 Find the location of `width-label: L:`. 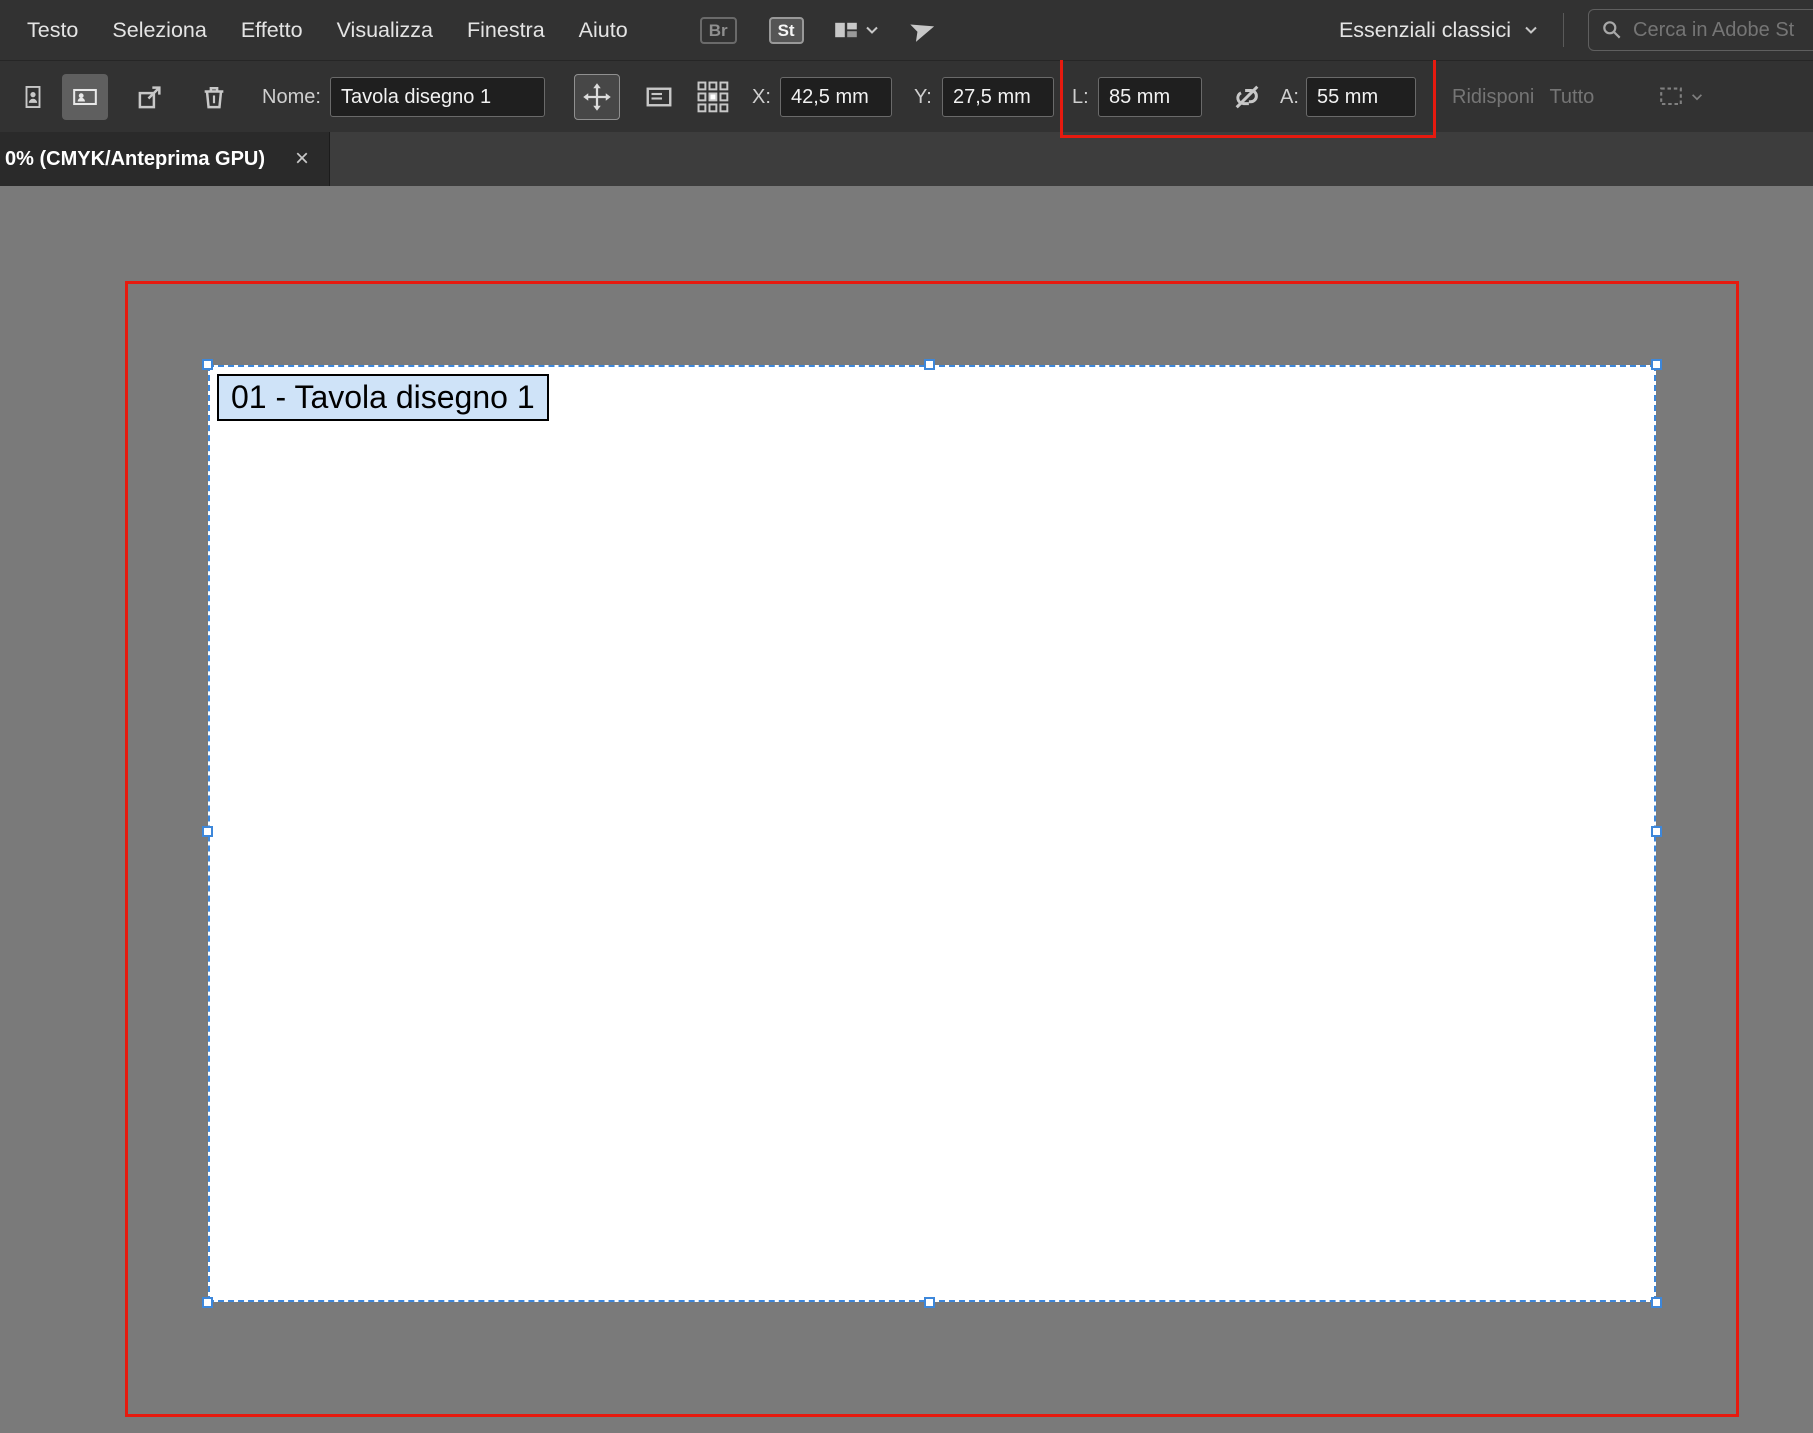

width-label: L: is located at coordinates (1080, 97).